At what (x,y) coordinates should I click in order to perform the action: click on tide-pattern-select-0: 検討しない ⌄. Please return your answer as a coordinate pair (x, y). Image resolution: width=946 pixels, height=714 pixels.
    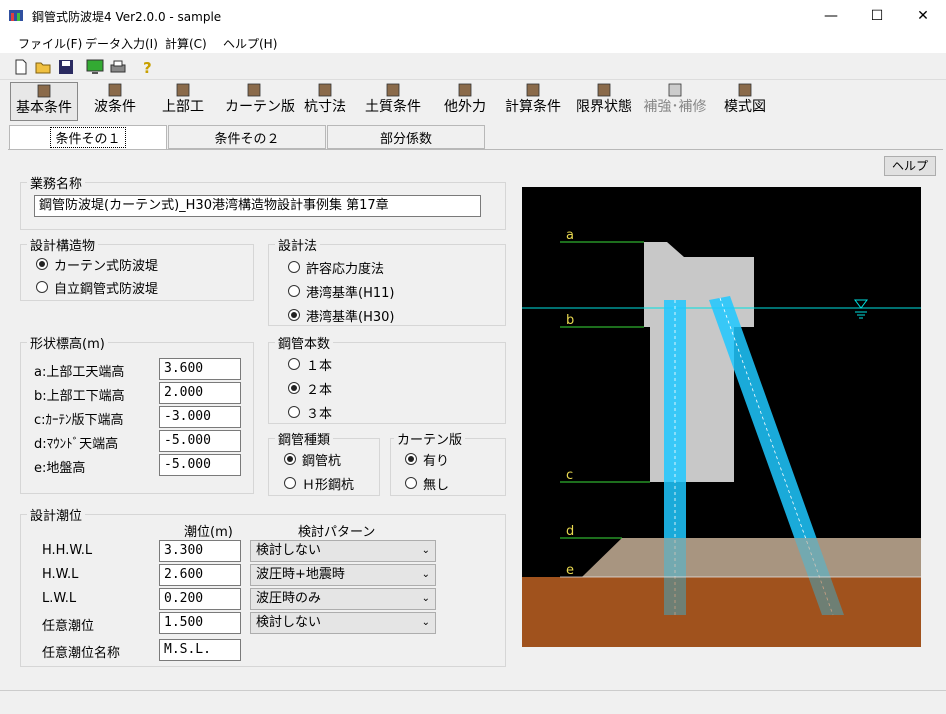
    Looking at the image, I should click on (343, 551).